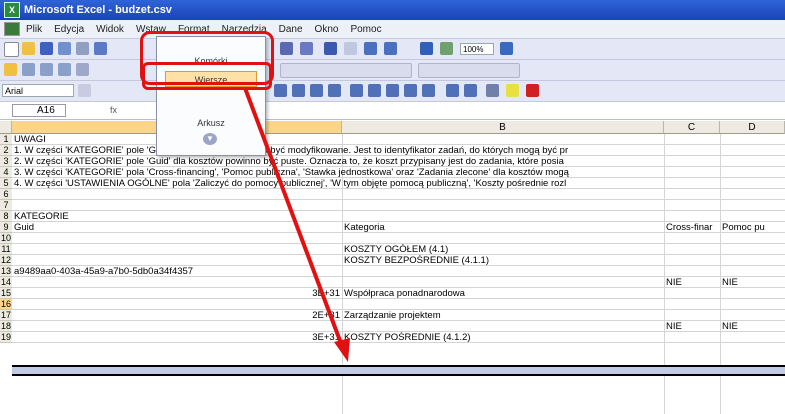  Describe the element at coordinates (293, 217) in the screenshot. I see `arrow-line` at that location.